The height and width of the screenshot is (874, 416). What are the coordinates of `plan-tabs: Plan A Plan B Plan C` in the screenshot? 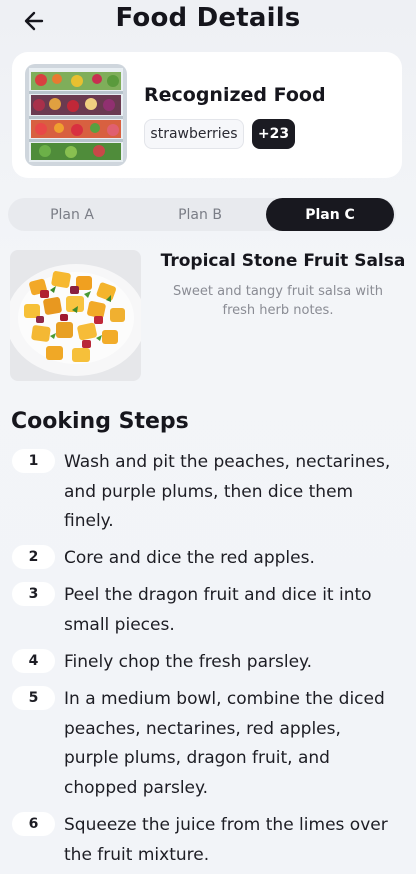 It's located at (202, 214).